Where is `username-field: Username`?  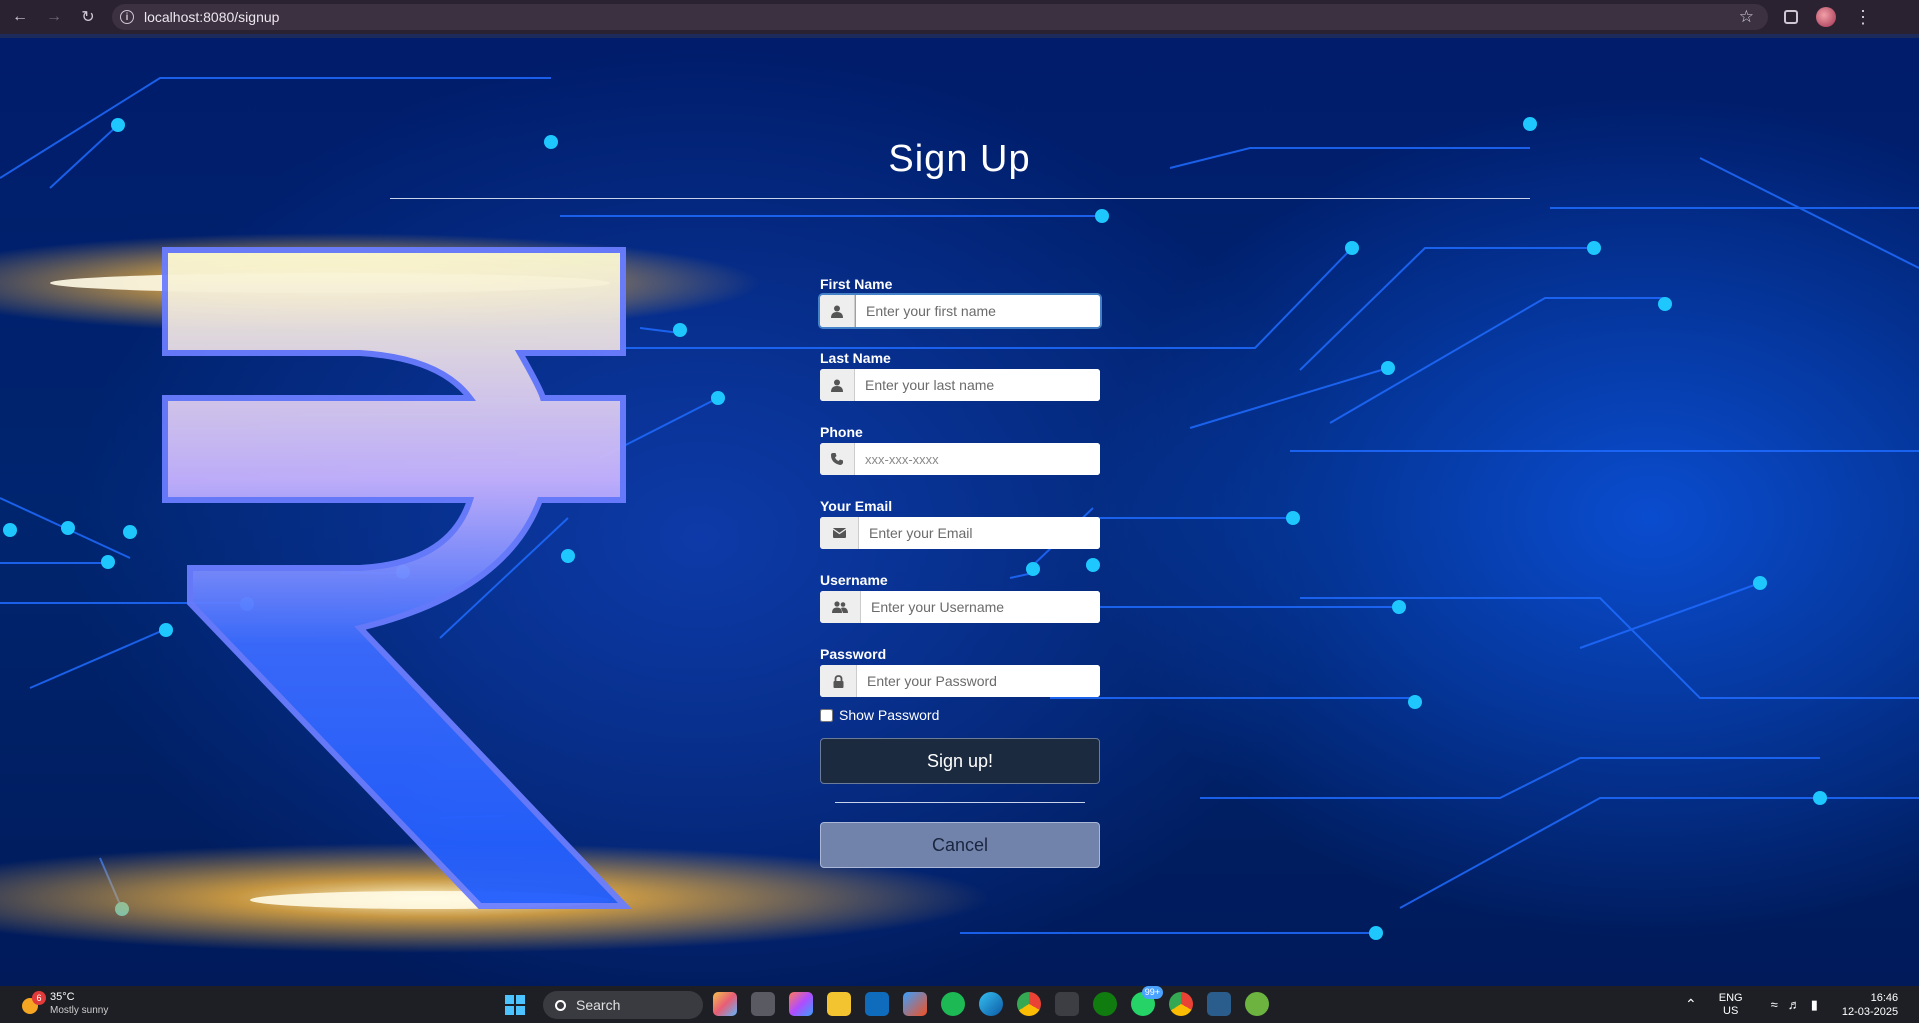
username-field: Username is located at coordinates (960, 597).